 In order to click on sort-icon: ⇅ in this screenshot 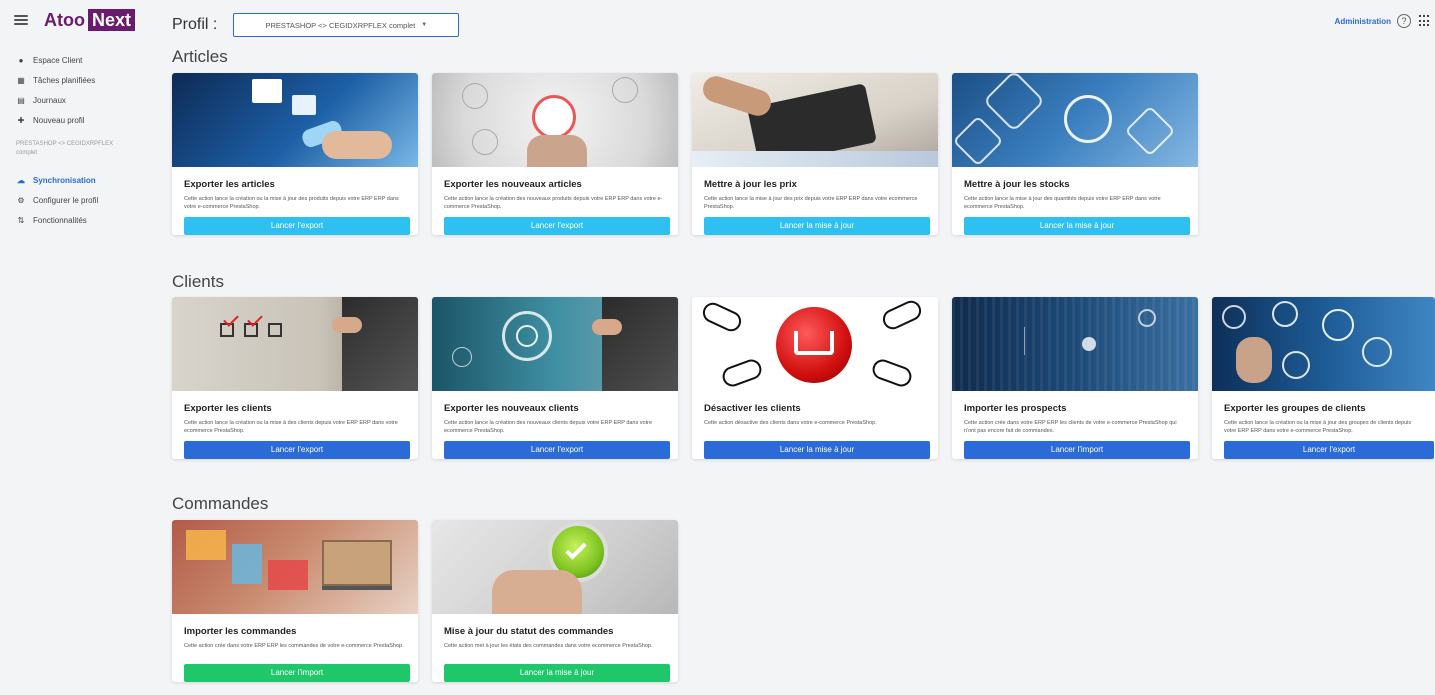, I will do `click(21, 220)`.